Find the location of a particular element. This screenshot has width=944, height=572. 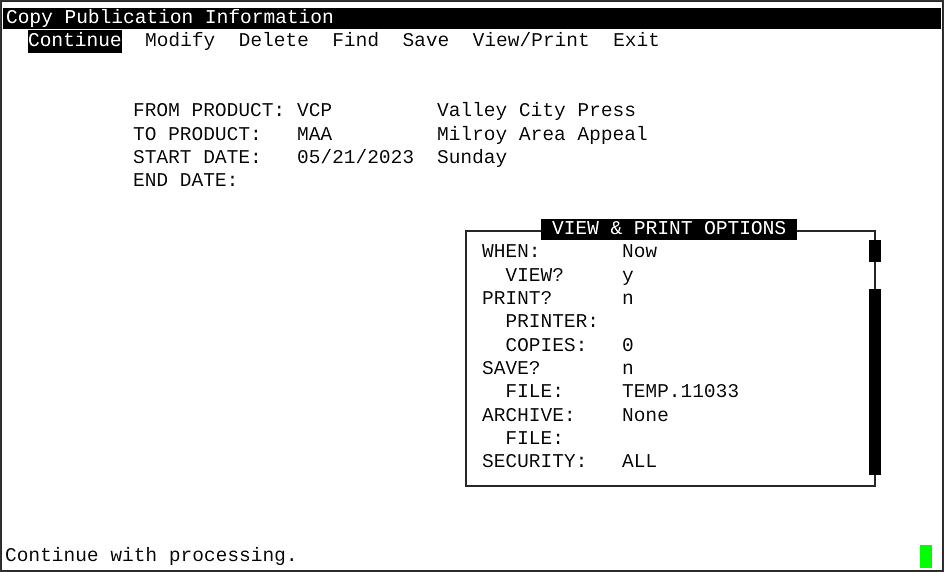

field-description: Sunday is located at coordinates (472, 158).